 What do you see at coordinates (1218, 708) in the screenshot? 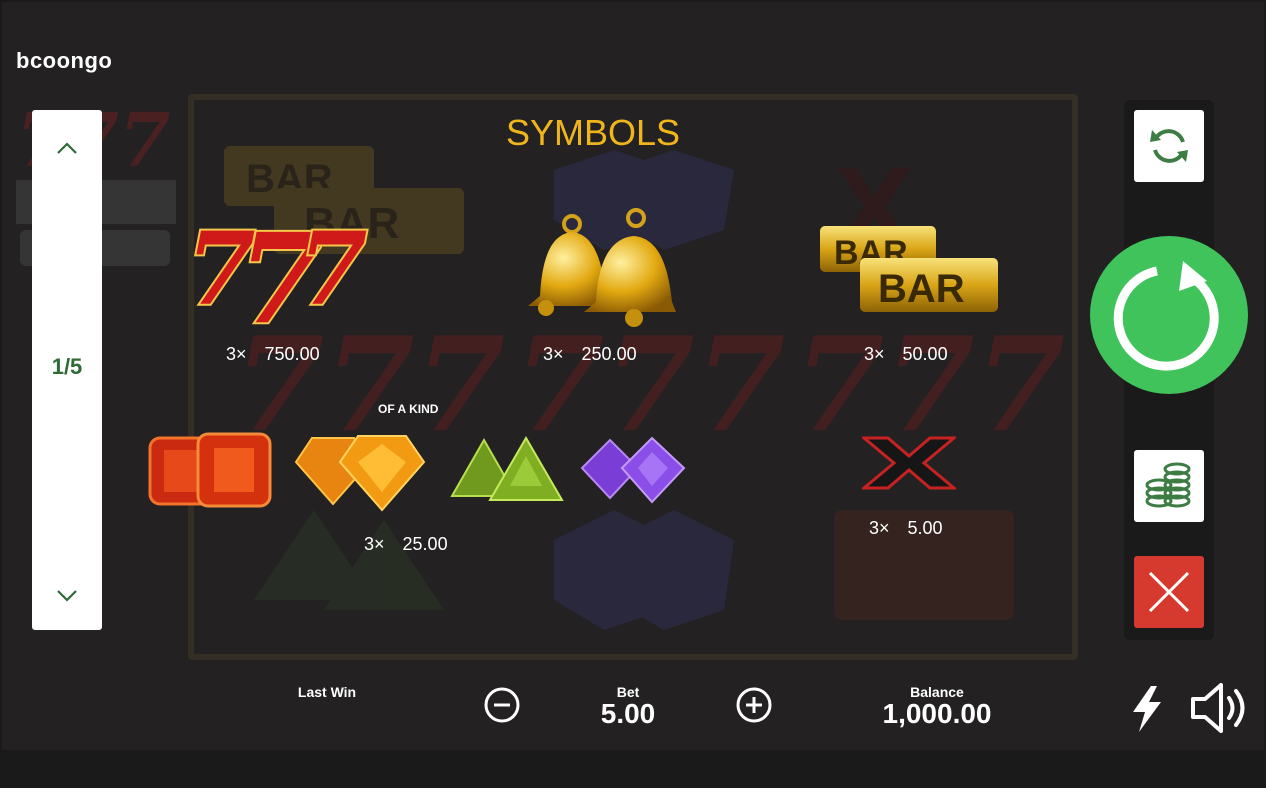
I see `speaker-icon` at bounding box center [1218, 708].